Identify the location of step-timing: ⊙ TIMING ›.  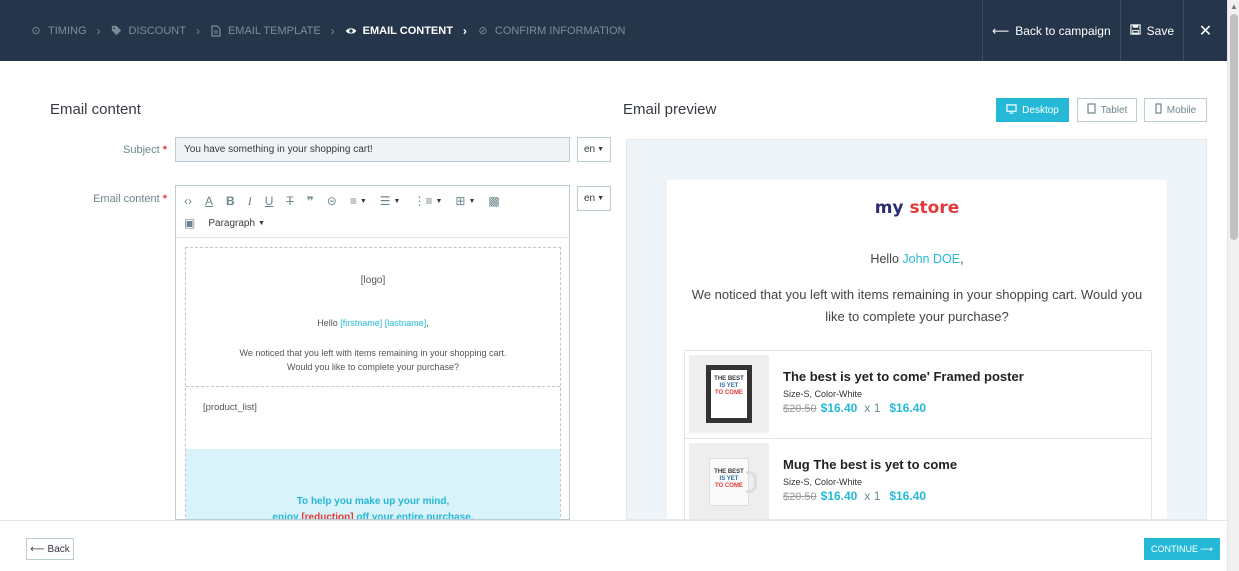
(70, 31).